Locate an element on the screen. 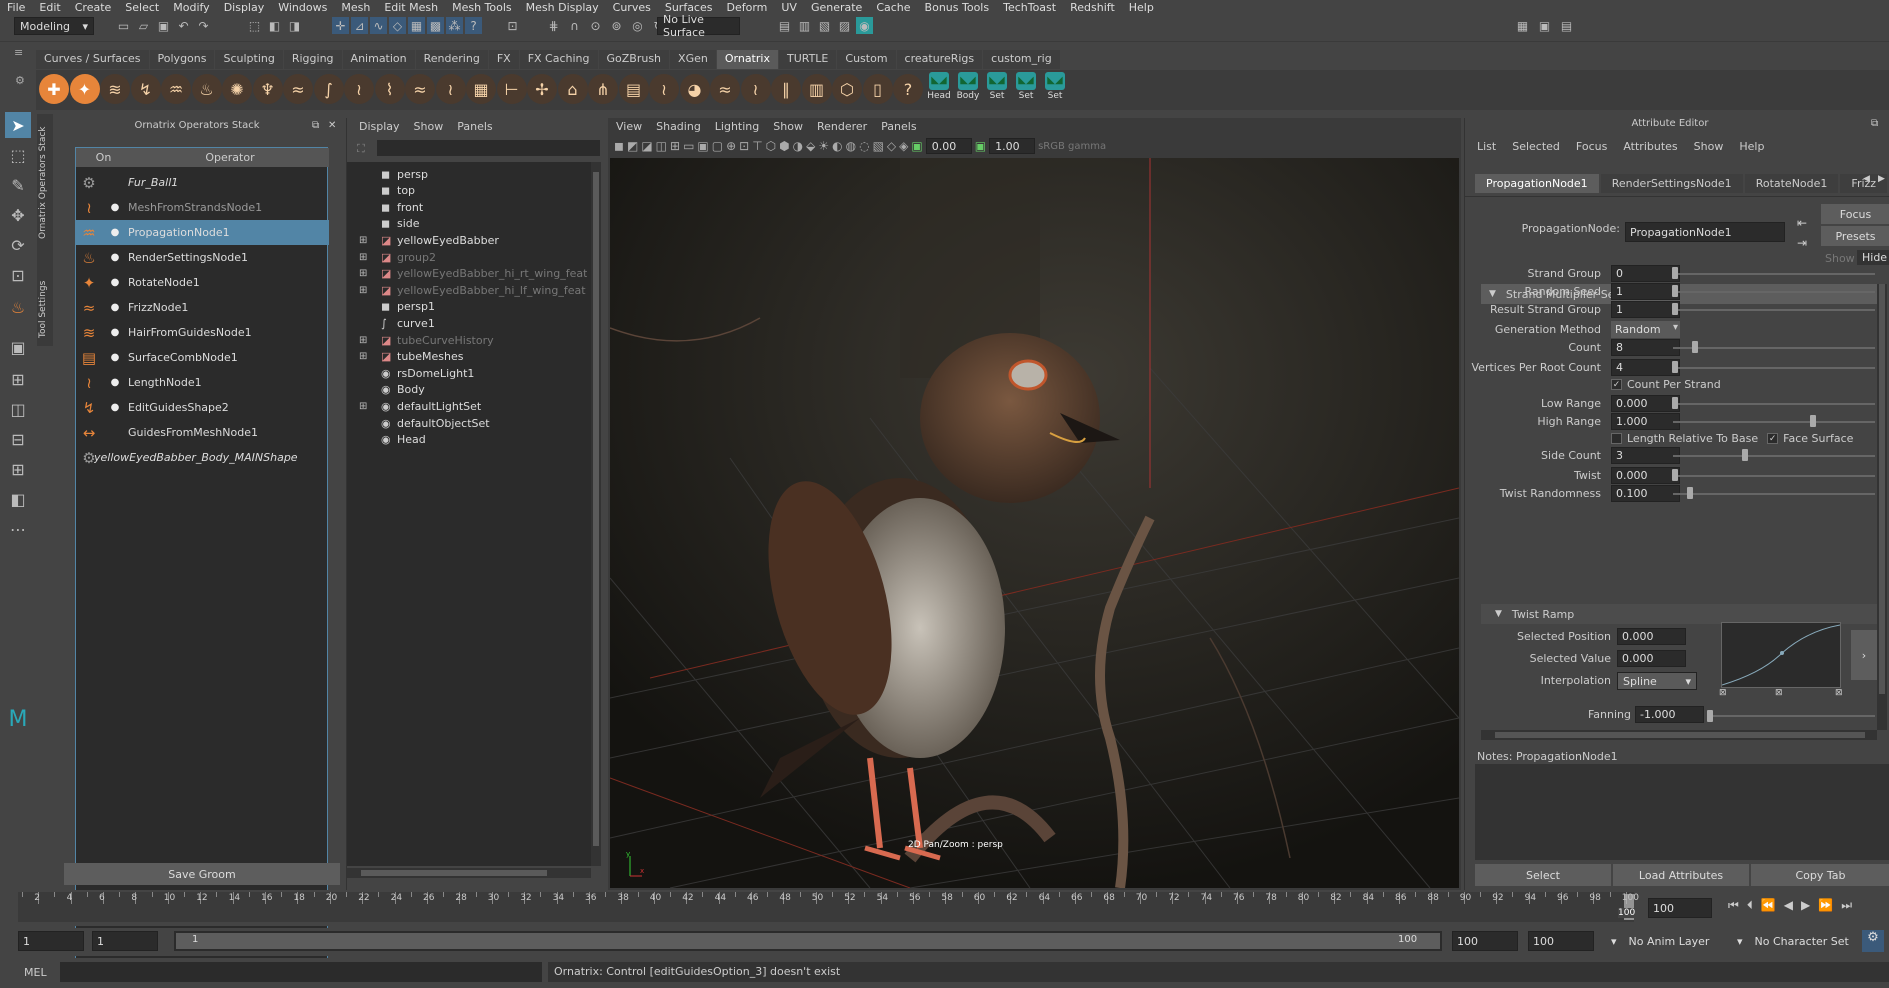 The width and height of the screenshot is (1889, 988). operator-row: ▤ ● SurfaceCombNode1 is located at coordinates (202, 357).